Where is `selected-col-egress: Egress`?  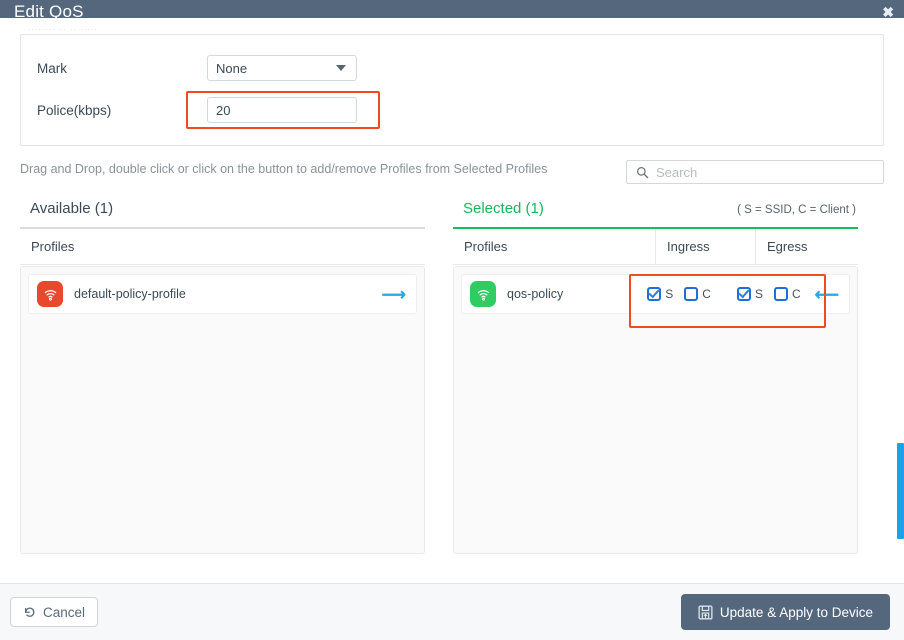 selected-col-egress: Egress is located at coordinates (806, 246).